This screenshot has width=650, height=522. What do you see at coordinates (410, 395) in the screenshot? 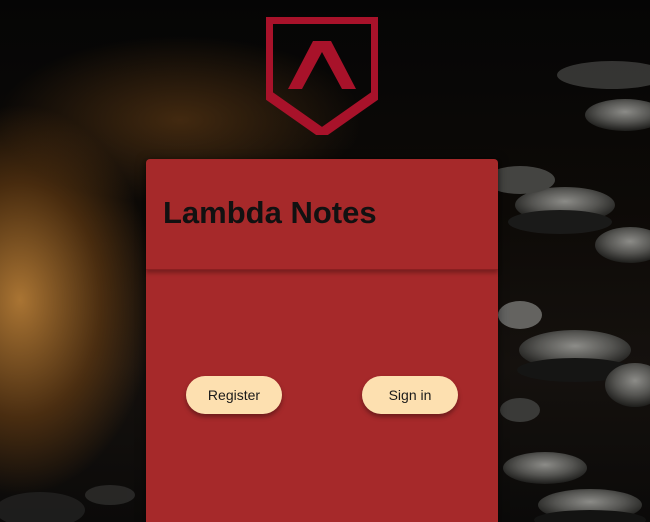
I see `sign-in-button: Sign in` at bounding box center [410, 395].